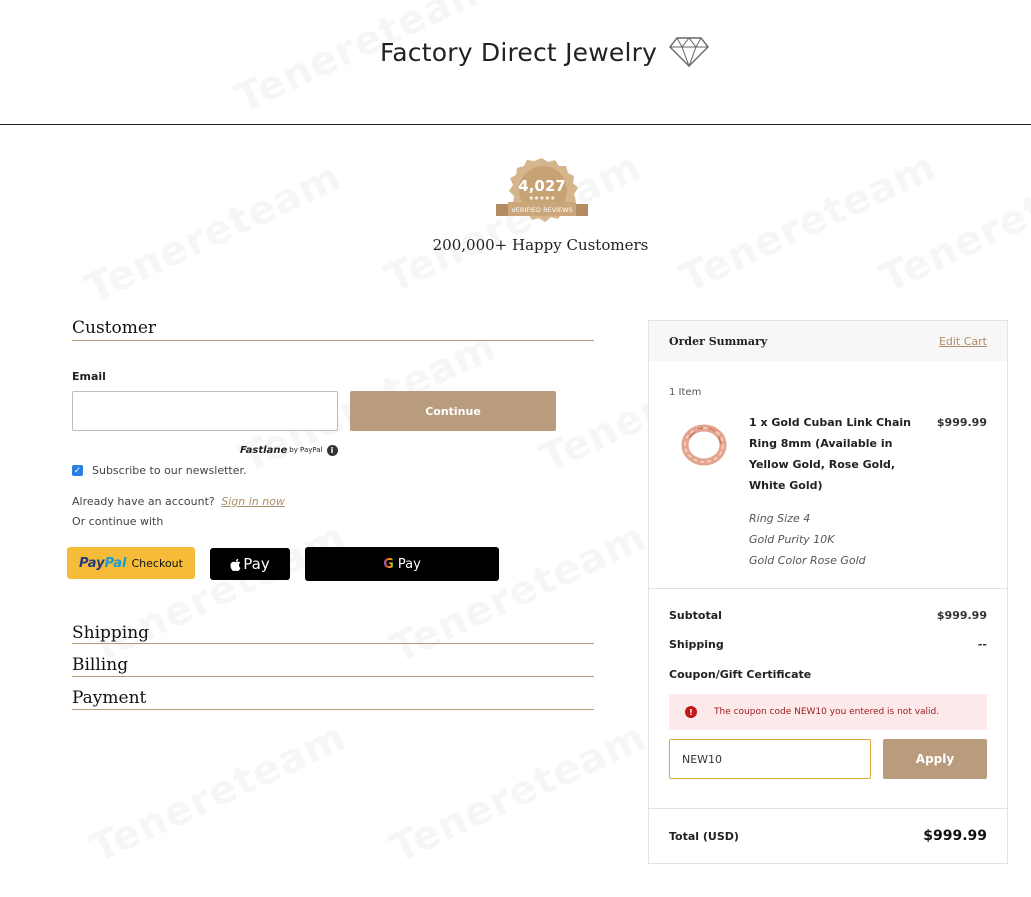  What do you see at coordinates (143, 501) in the screenshot?
I see `account-text: Already have an account?` at bounding box center [143, 501].